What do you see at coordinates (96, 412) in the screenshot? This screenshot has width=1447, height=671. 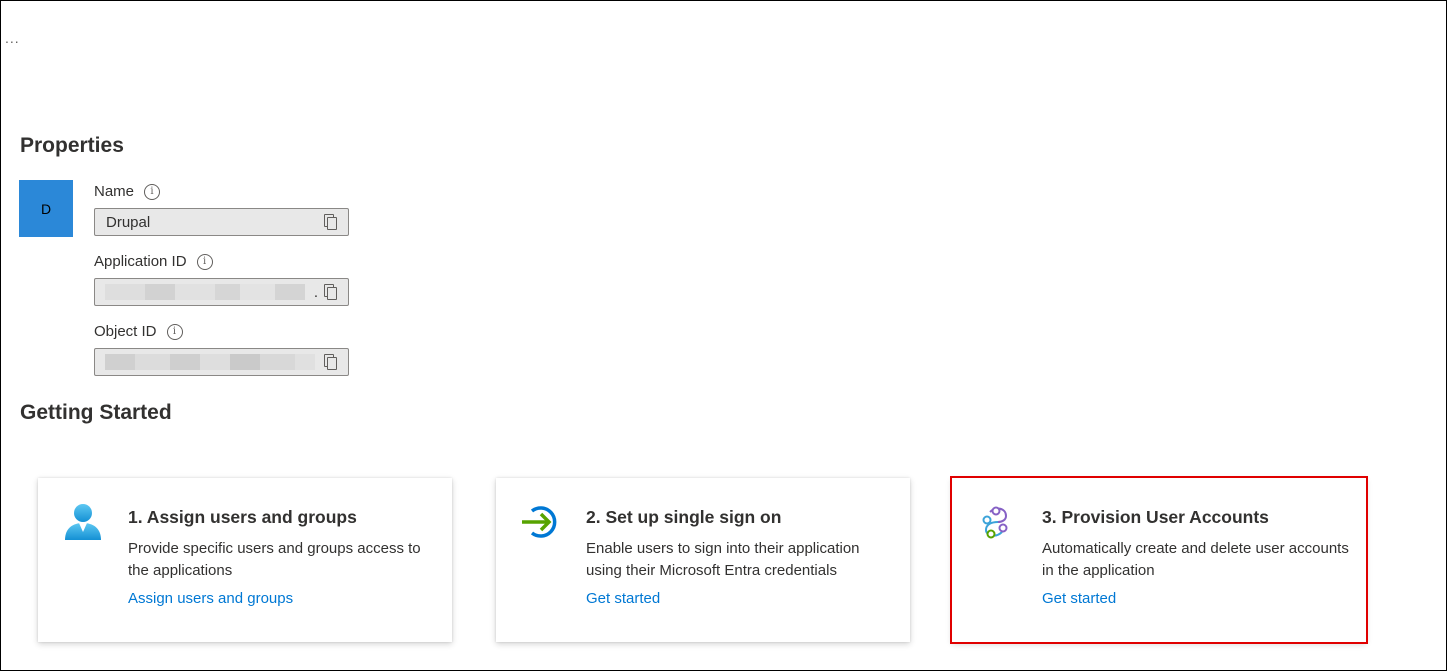 I see `getting-started-heading: Getting Started` at bounding box center [96, 412].